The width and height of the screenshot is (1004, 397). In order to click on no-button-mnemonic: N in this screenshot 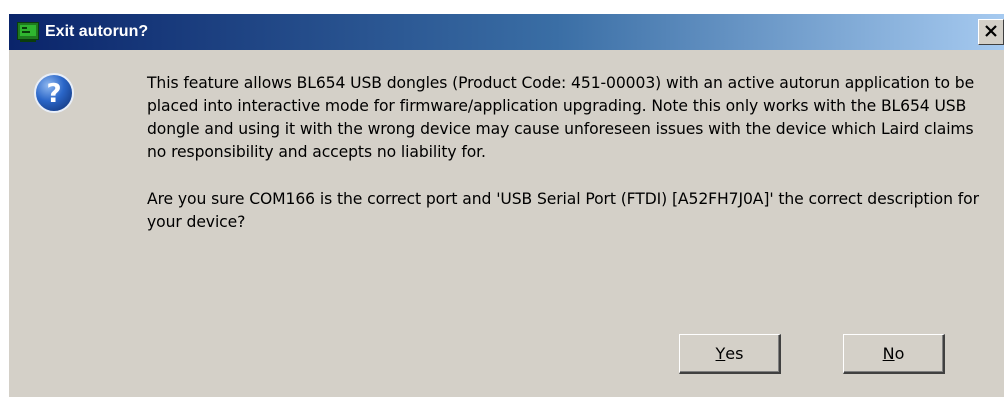, I will do `click(888, 353)`.